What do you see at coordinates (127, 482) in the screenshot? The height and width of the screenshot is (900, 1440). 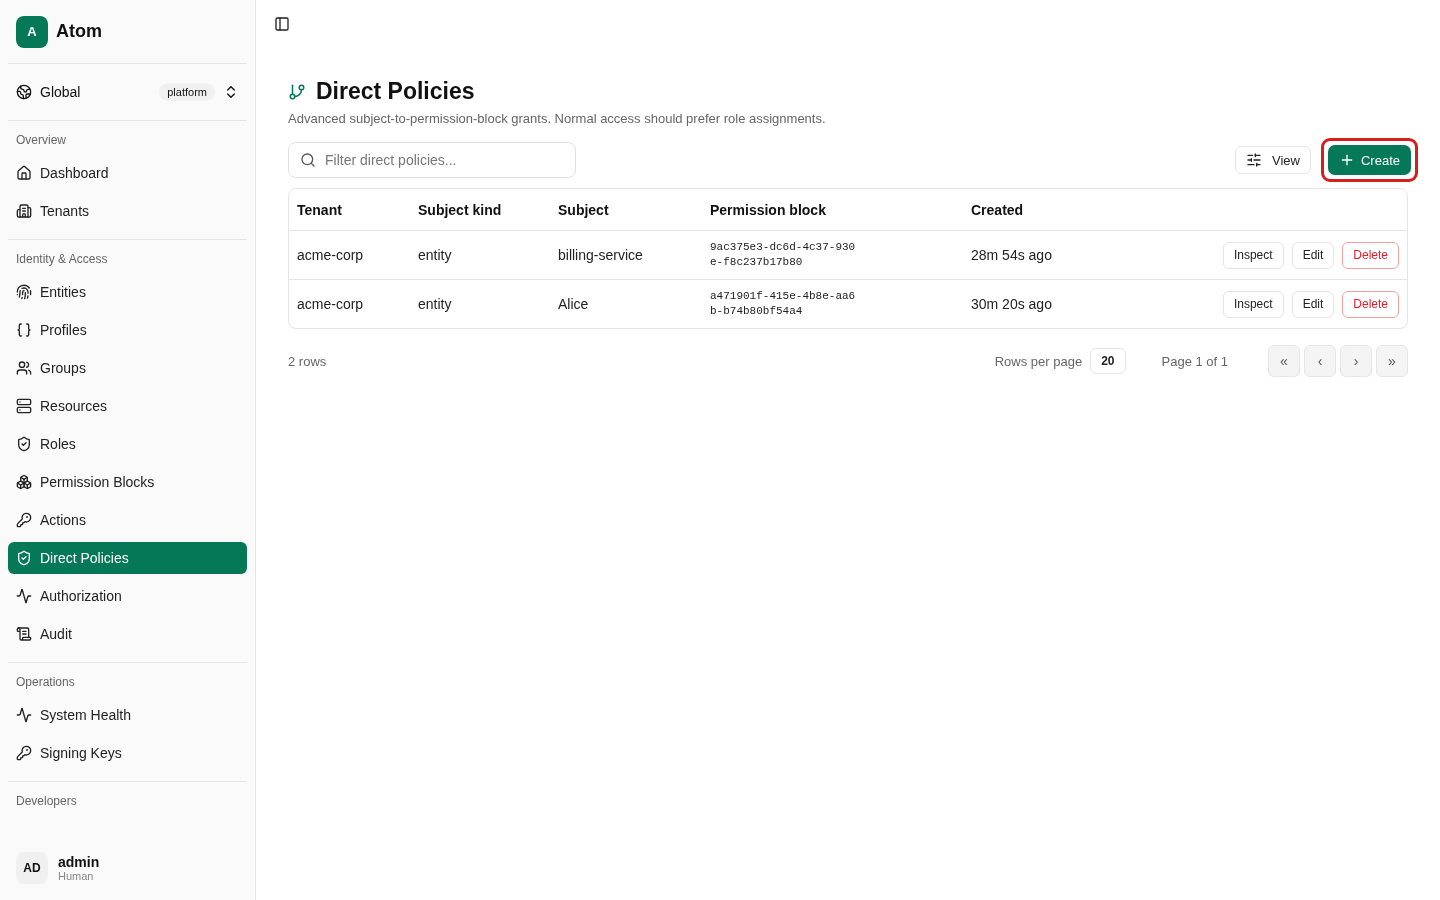 I see `sidebar-item: Permission Blocks` at bounding box center [127, 482].